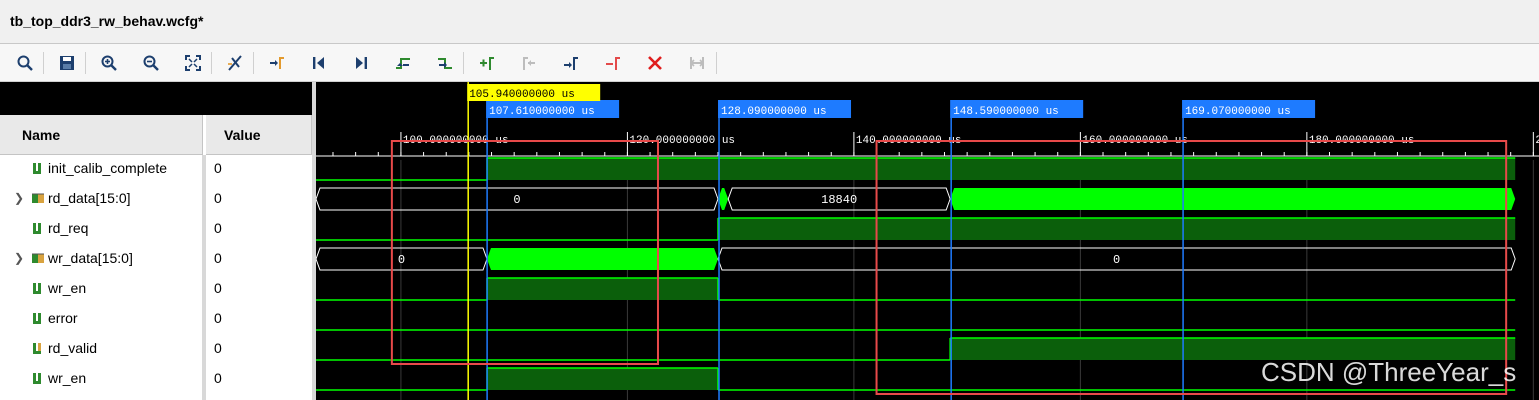  What do you see at coordinates (89, 198) in the screenshot?
I see `signal-name: rd_data[15:0]` at bounding box center [89, 198].